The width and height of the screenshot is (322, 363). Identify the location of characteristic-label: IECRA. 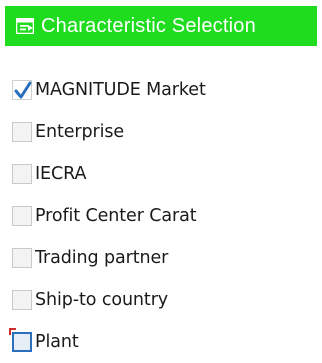
(61, 174).